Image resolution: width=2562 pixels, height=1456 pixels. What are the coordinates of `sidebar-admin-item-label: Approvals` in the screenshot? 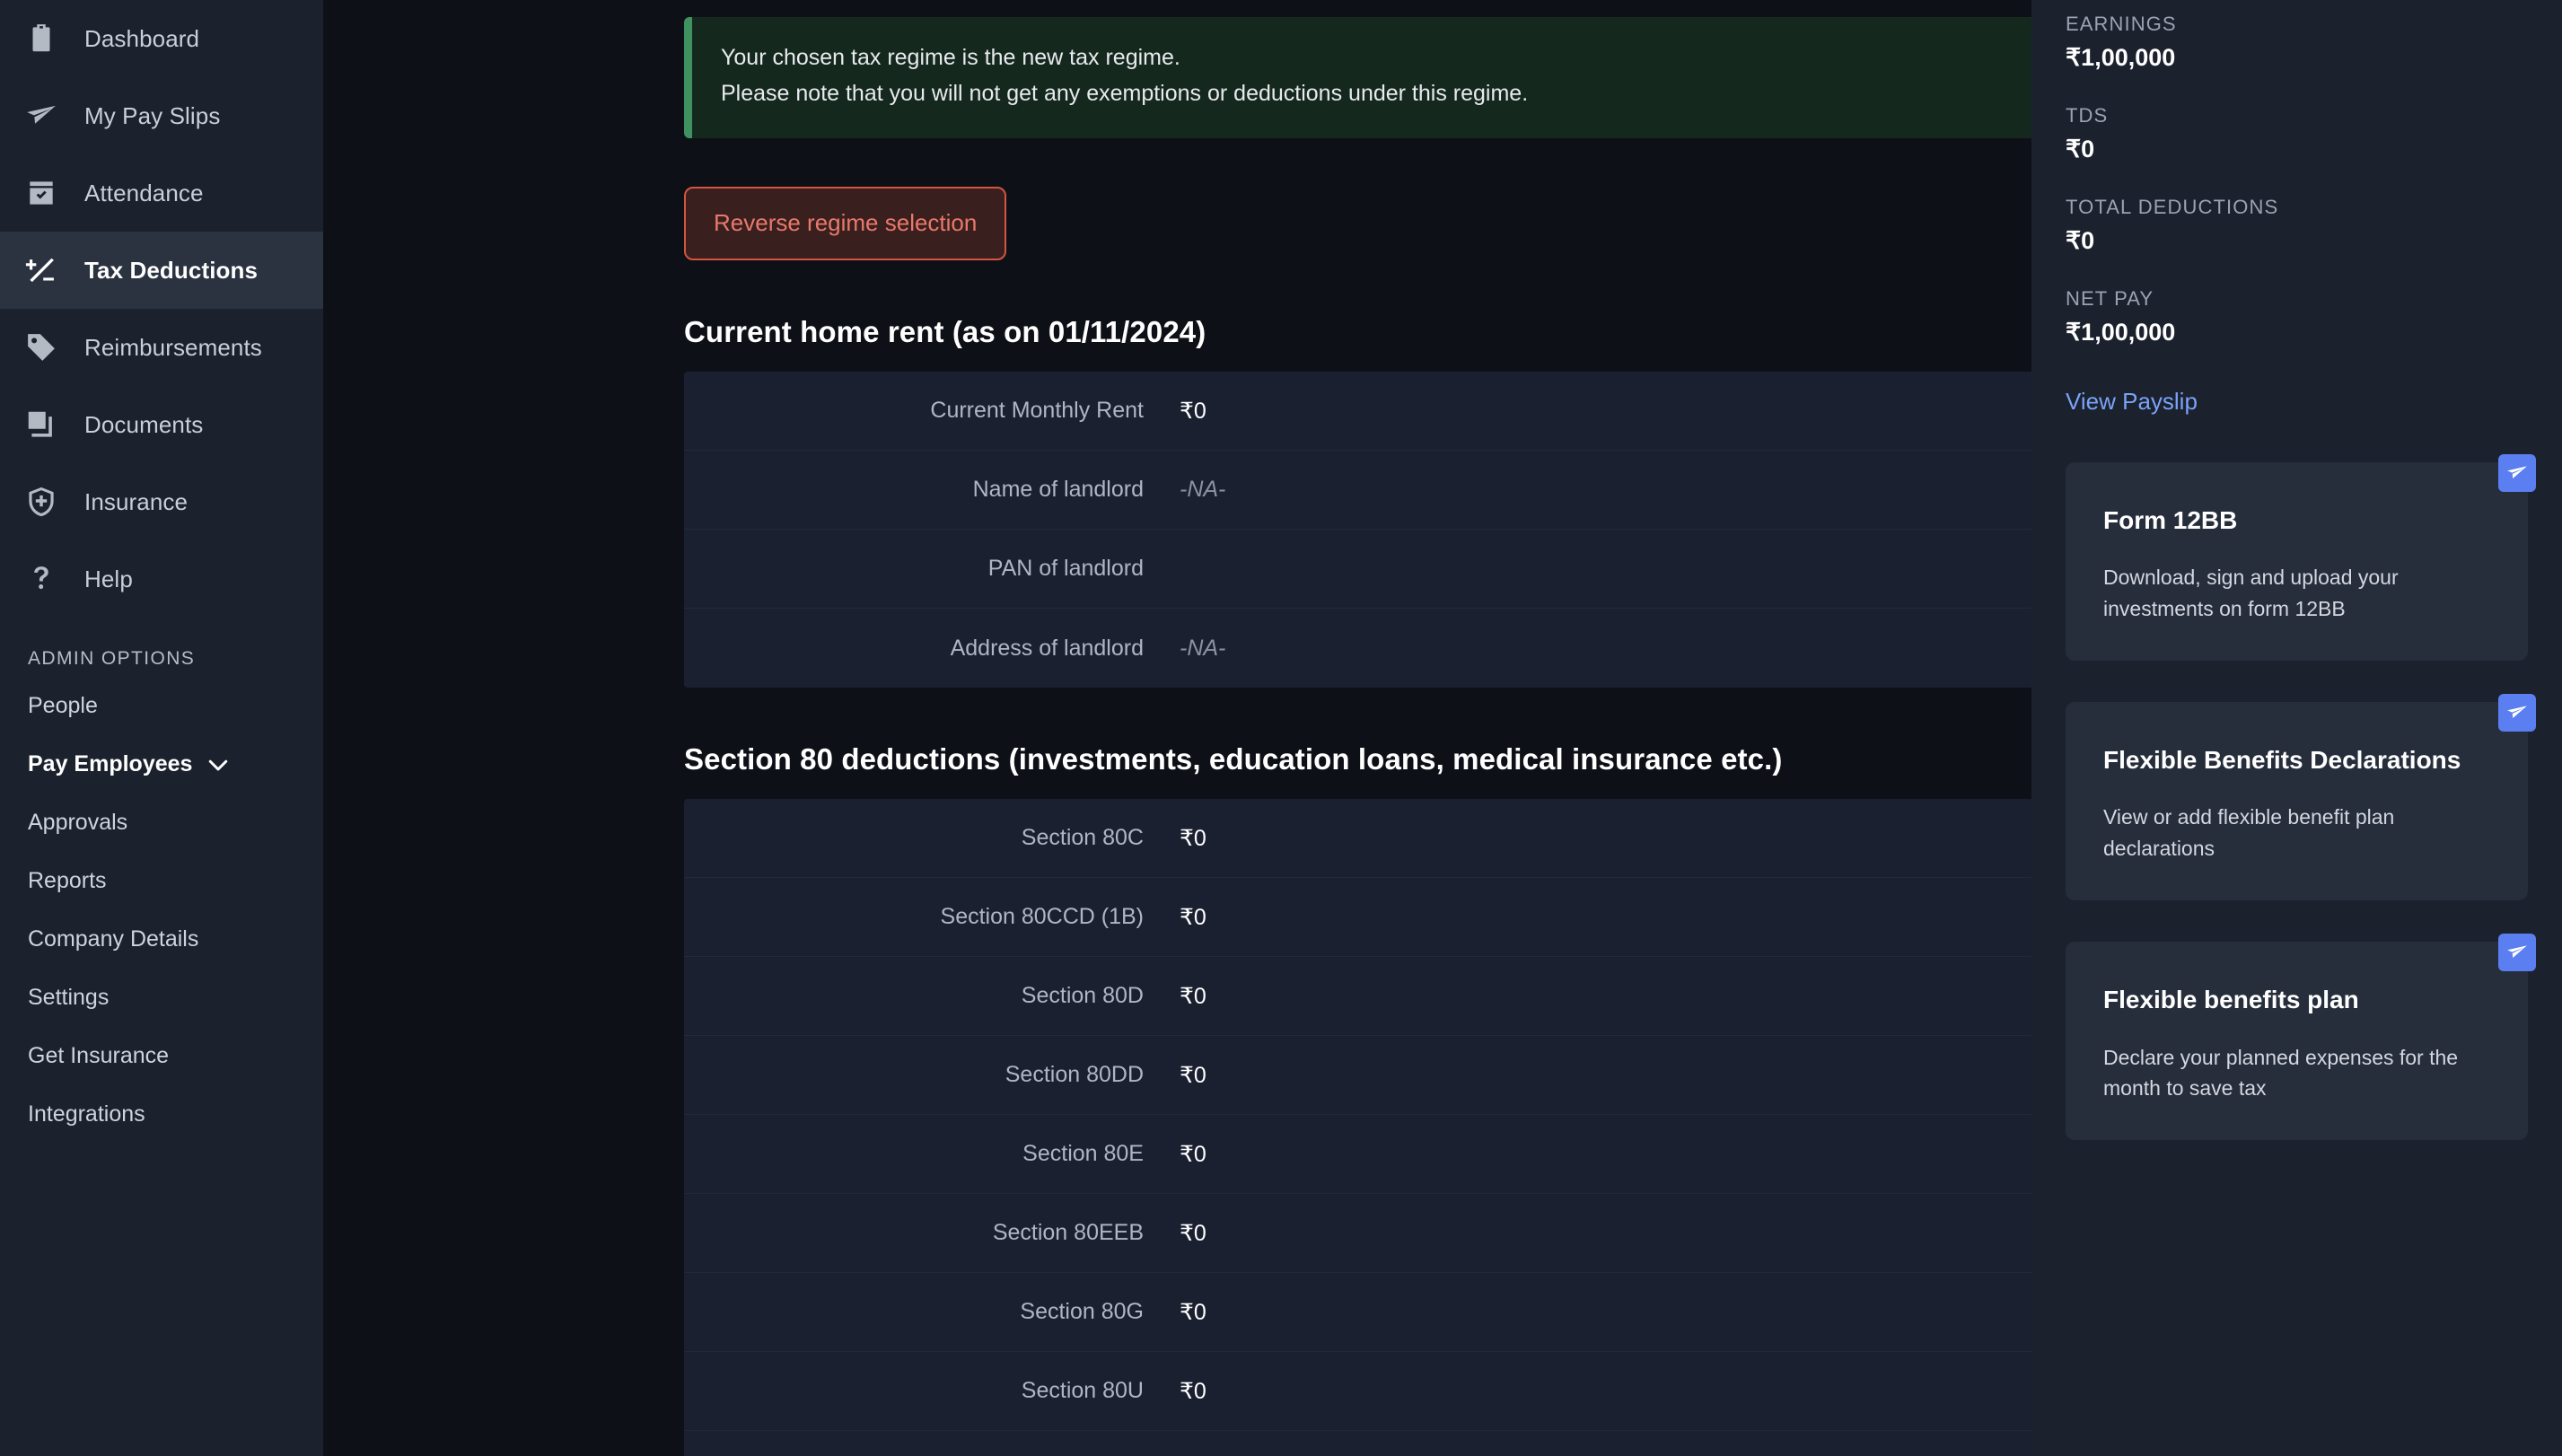 It's located at (78, 822).